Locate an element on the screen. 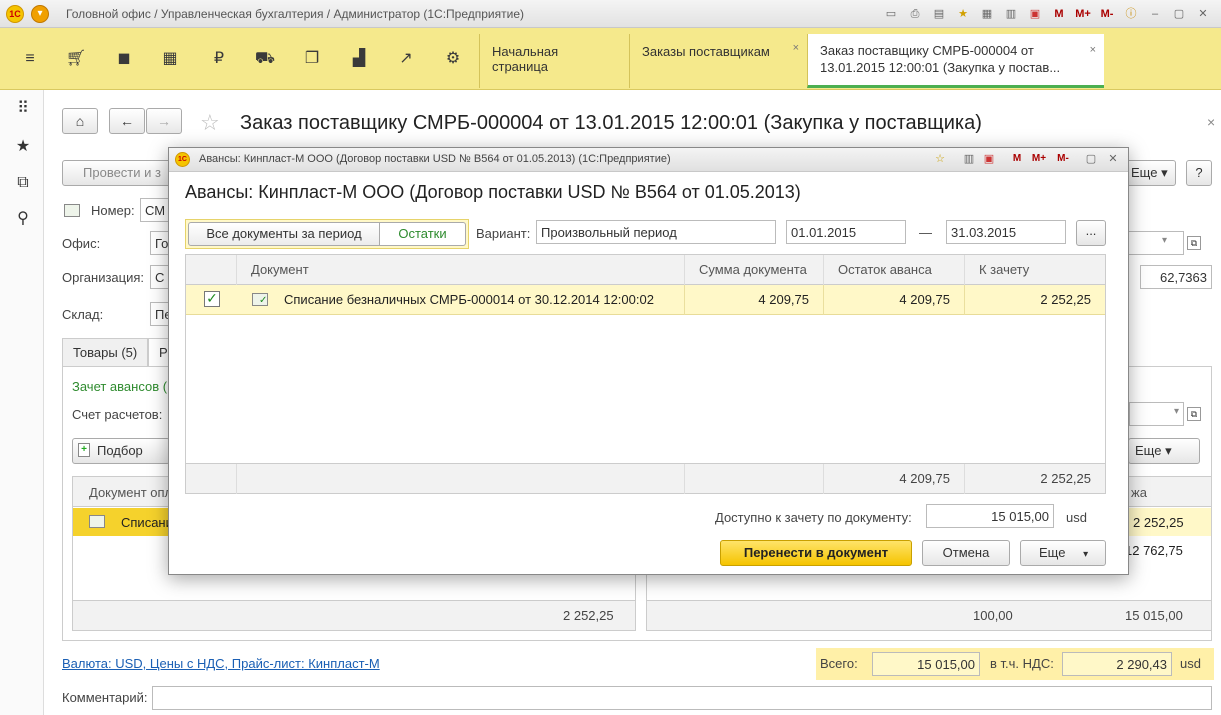  tab-supplier-orders: Заказы поставщикам × is located at coordinates (718, 61).